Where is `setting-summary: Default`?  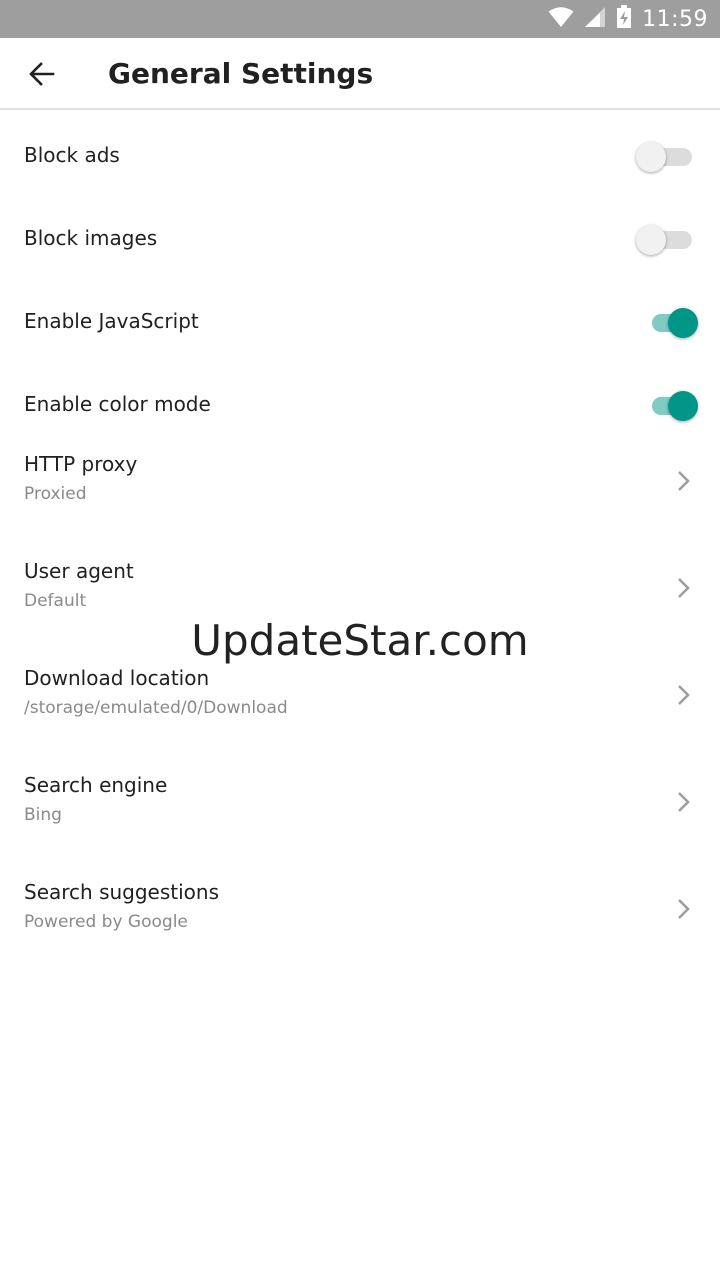
setting-summary: Default is located at coordinates (55, 601).